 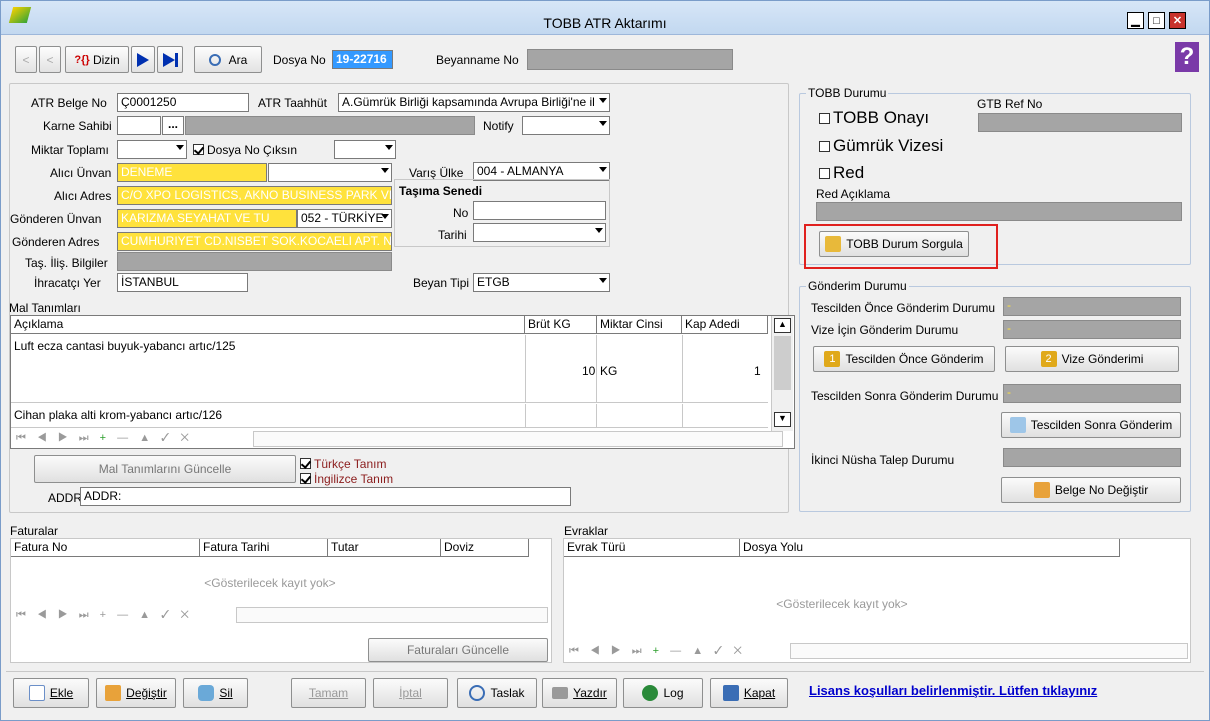 What do you see at coordinates (605, 23) in the screenshot?
I see `window-title: TOBB ATR Aktarımı` at bounding box center [605, 23].